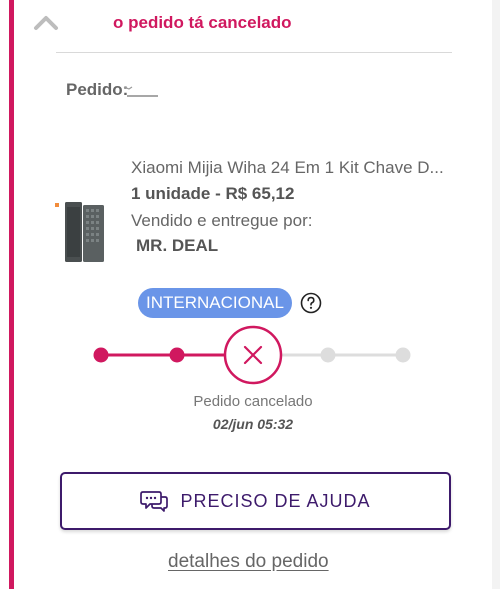  Describe the element at coordinates (46, 22) in the screenshot. I see `chevron-up-icon` at that location.